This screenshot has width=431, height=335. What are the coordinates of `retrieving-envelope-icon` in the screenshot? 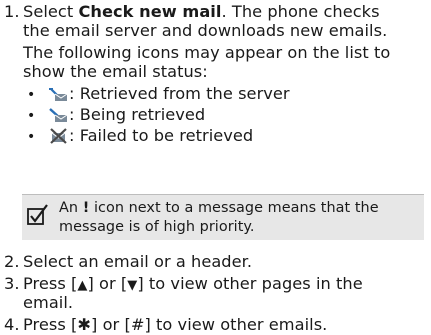 It's located at (58, 114).